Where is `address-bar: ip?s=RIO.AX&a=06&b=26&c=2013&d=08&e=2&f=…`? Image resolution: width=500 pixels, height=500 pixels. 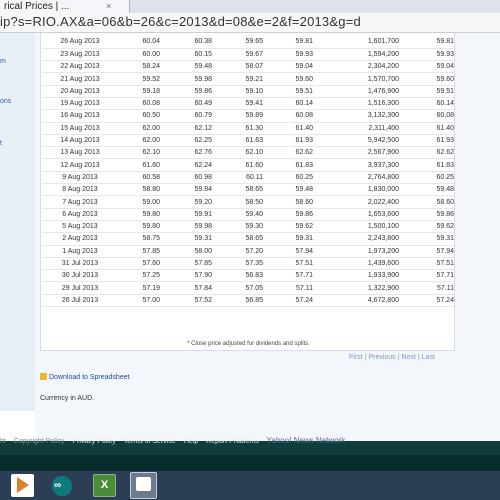 address-bar: ip?s=RIO.AX&a=06&b=26&c=2013&d=08&e=2&f=… is located at coordinates (250, 23).